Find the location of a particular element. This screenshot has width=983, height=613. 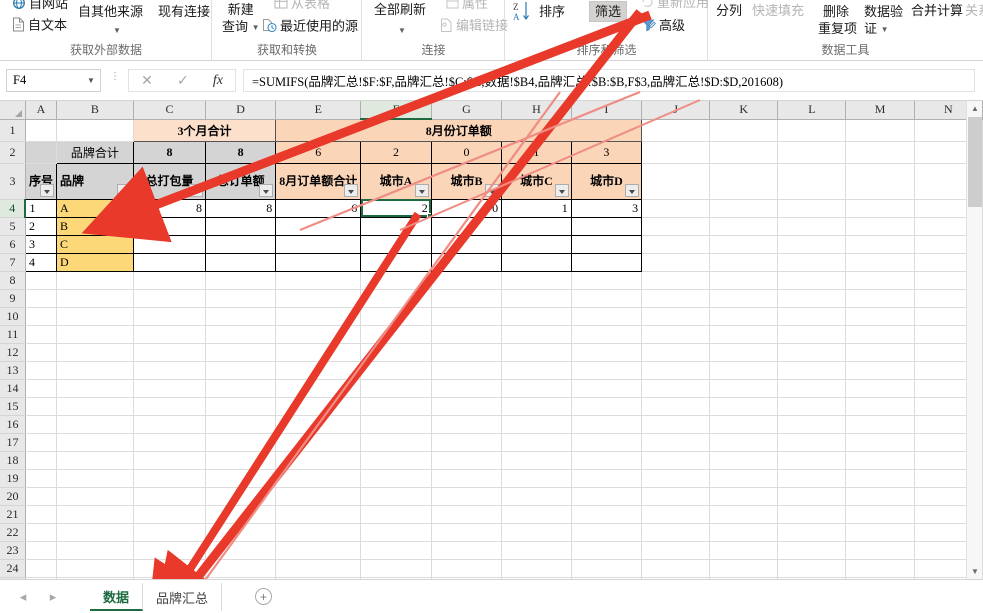

cell-I17 is located at coordinates (607, 442).